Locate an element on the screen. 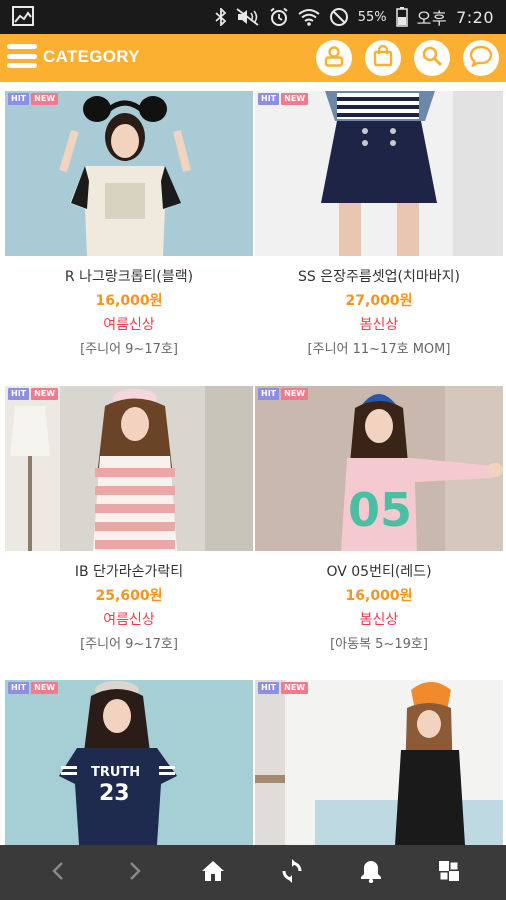 This screenshot has width=506, height=900. product-name: IB 단가라손가락티 is located at coordinates (129, 571).